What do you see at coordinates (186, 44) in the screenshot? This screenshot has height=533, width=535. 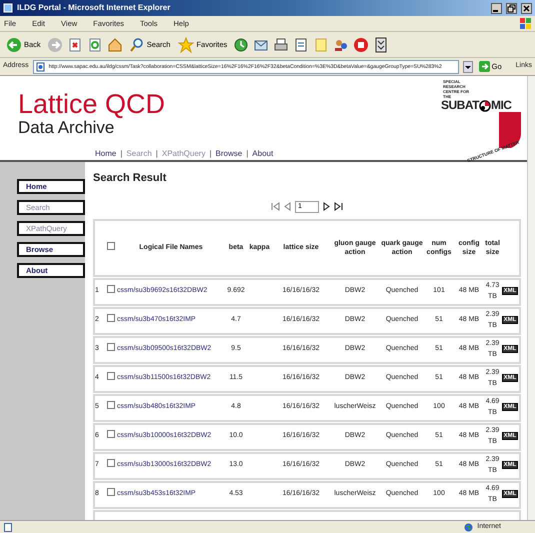 I see `star-icon` at bounding box center [186, 44].